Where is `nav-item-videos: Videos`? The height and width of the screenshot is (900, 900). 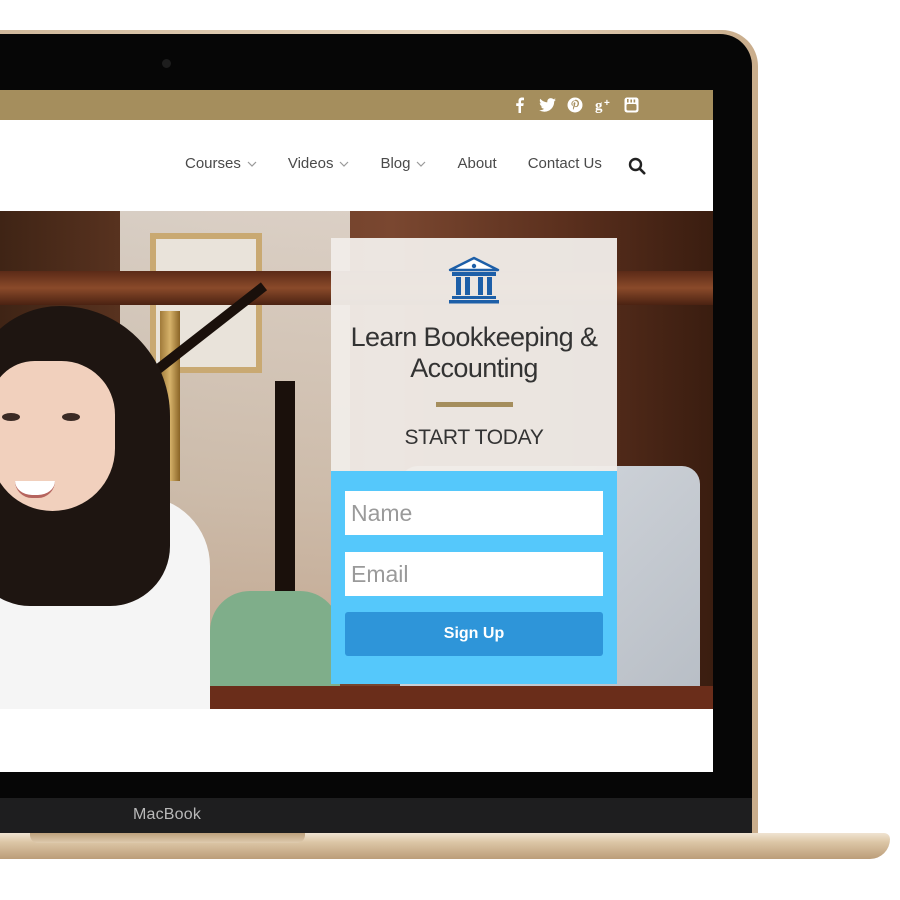 nav-item-videos: Videos is located at coordinates (319, 163).